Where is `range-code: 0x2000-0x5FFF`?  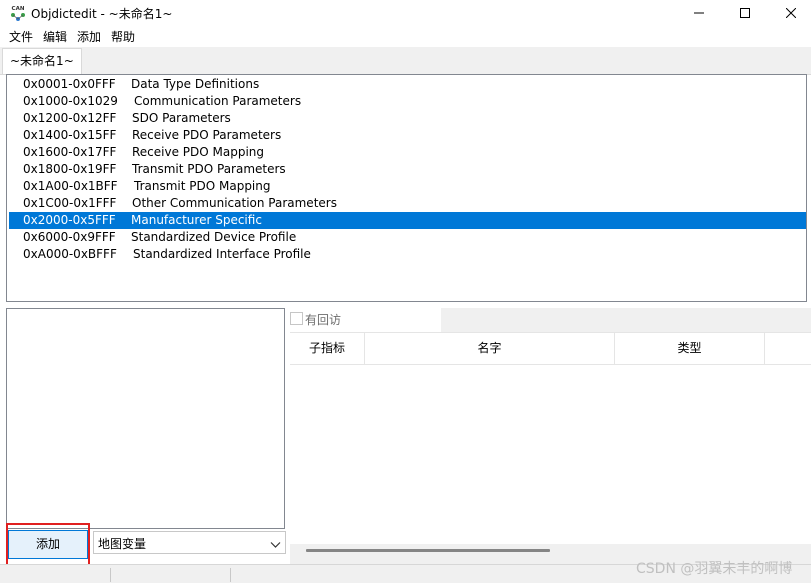
range-code: 0x2000-0x5FFF is located at coordinates (69, 220).